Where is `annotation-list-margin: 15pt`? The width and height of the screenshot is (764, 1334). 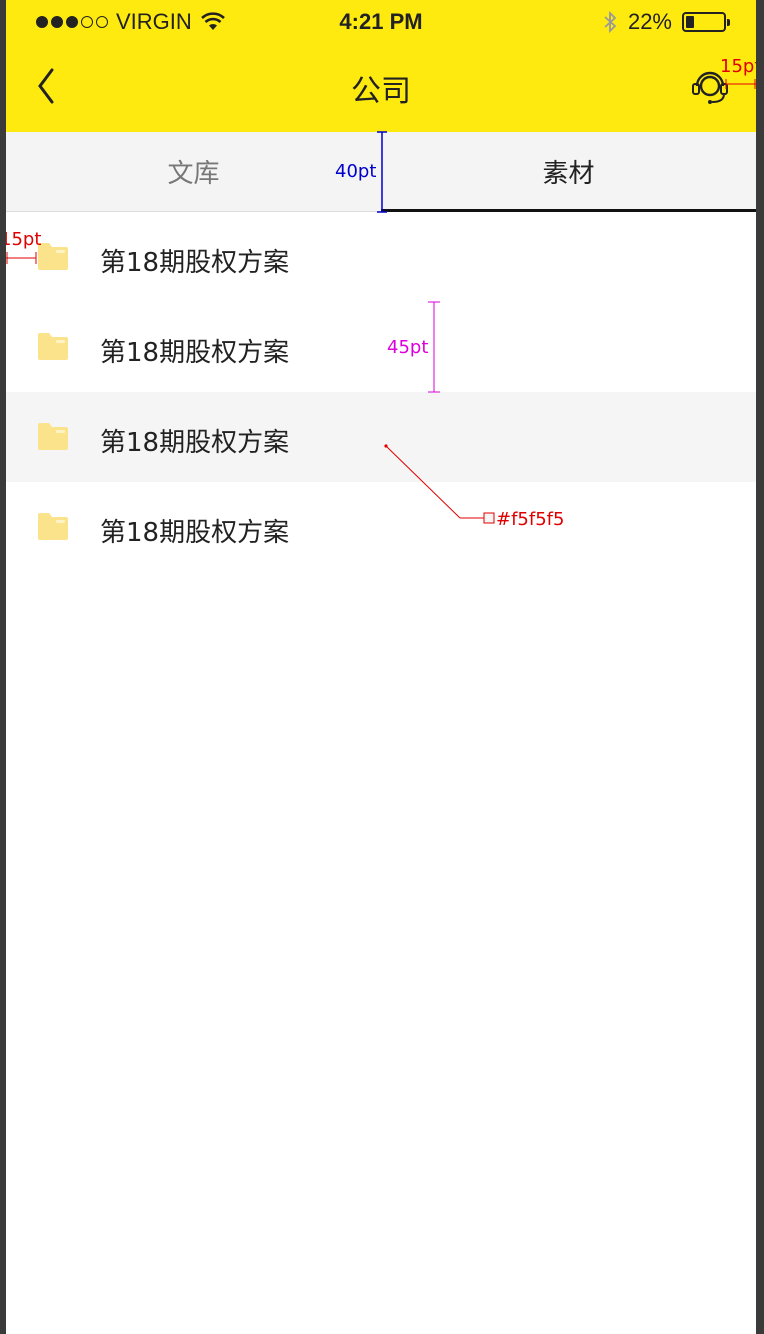
annotation-list-margin: 15pt is located at coordinates (24, 239).